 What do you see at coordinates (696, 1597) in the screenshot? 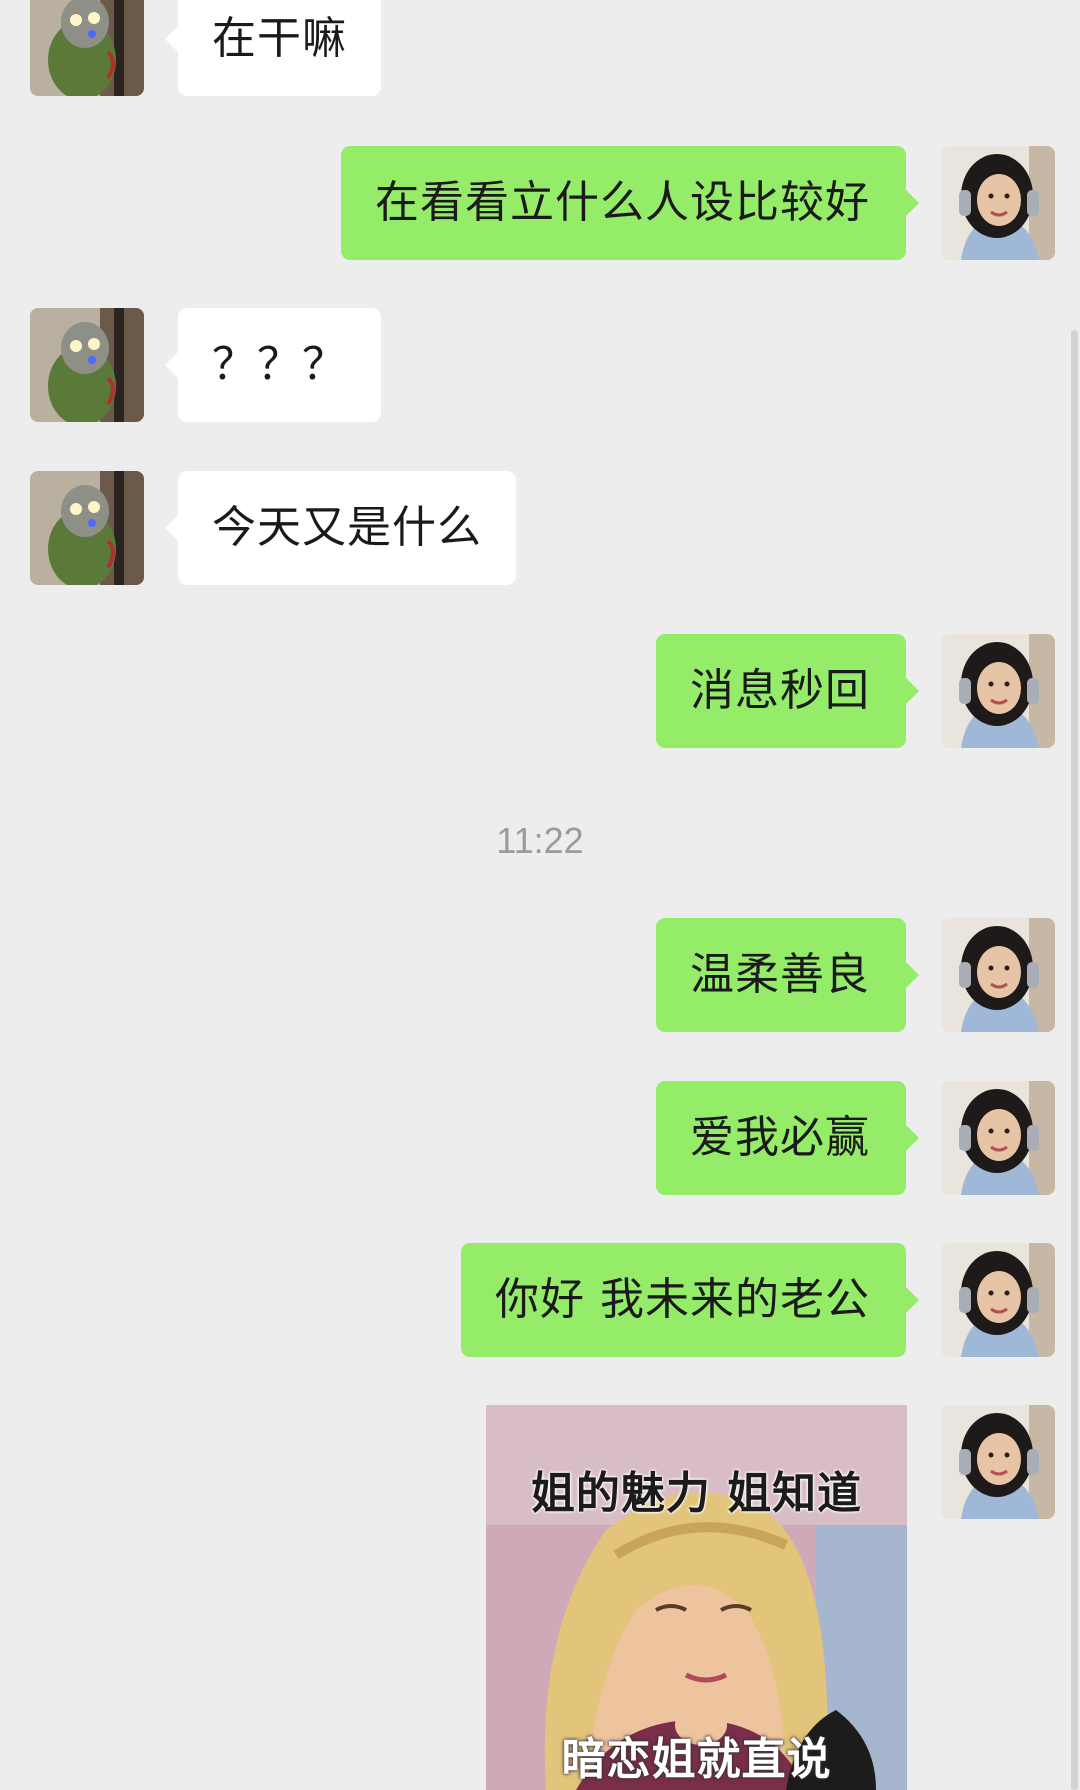
I see `sticker-message: 姐的魅力 姐知道 暗恋姐就直说` at bounding box center [696, 1597].